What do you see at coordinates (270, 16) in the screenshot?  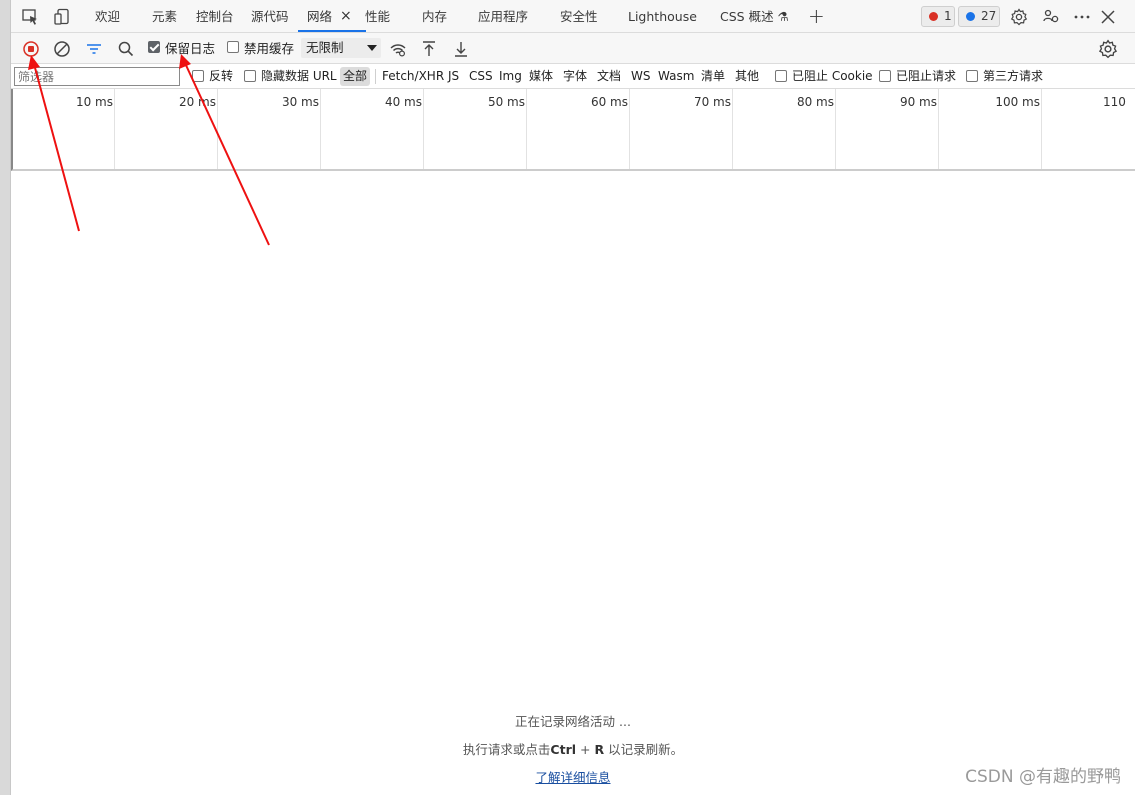 I see `tab-sources: 源代码` at bounding box center [270, 16].